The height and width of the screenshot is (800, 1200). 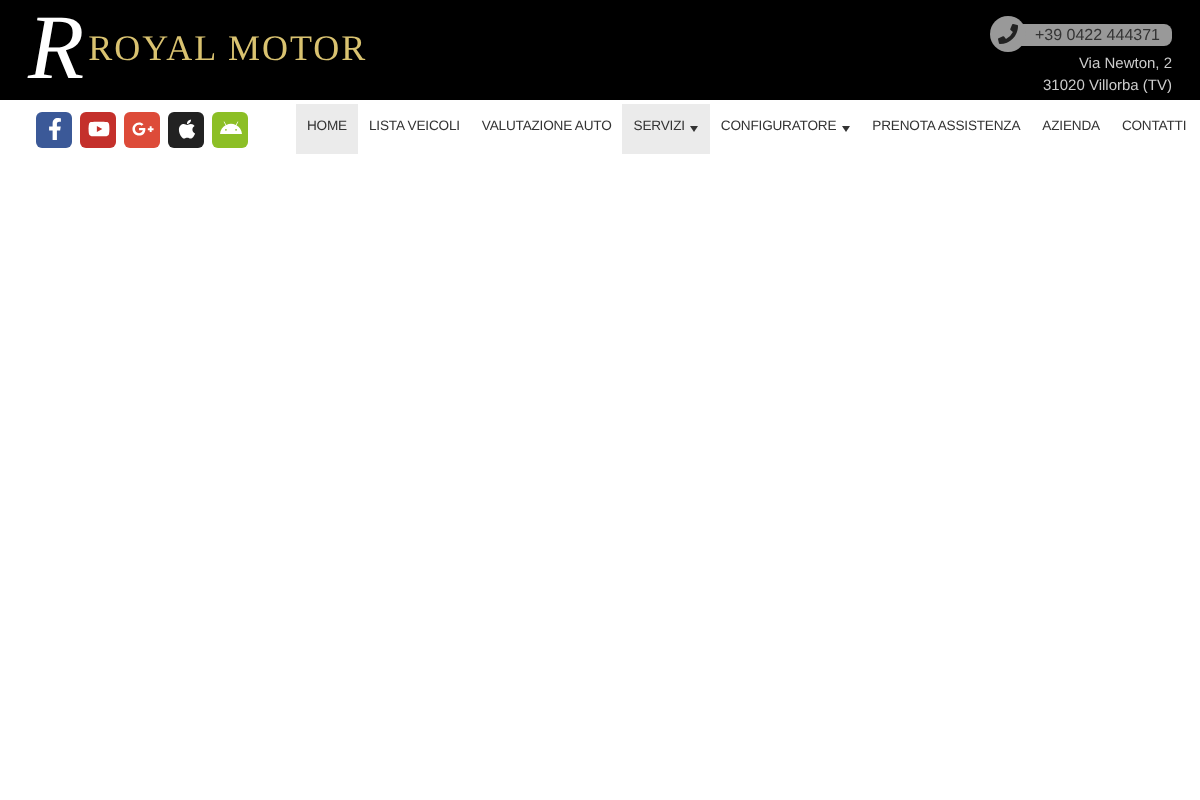 I want to click on facebook-icon, so click(x=54, y=129).